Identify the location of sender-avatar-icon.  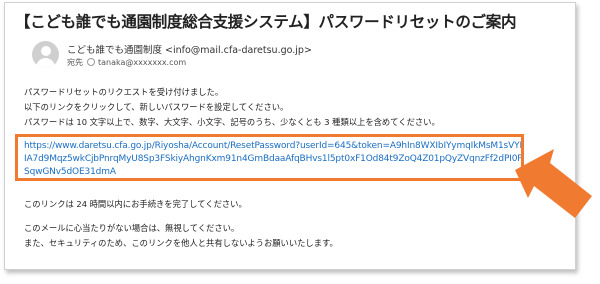
(45, 54).